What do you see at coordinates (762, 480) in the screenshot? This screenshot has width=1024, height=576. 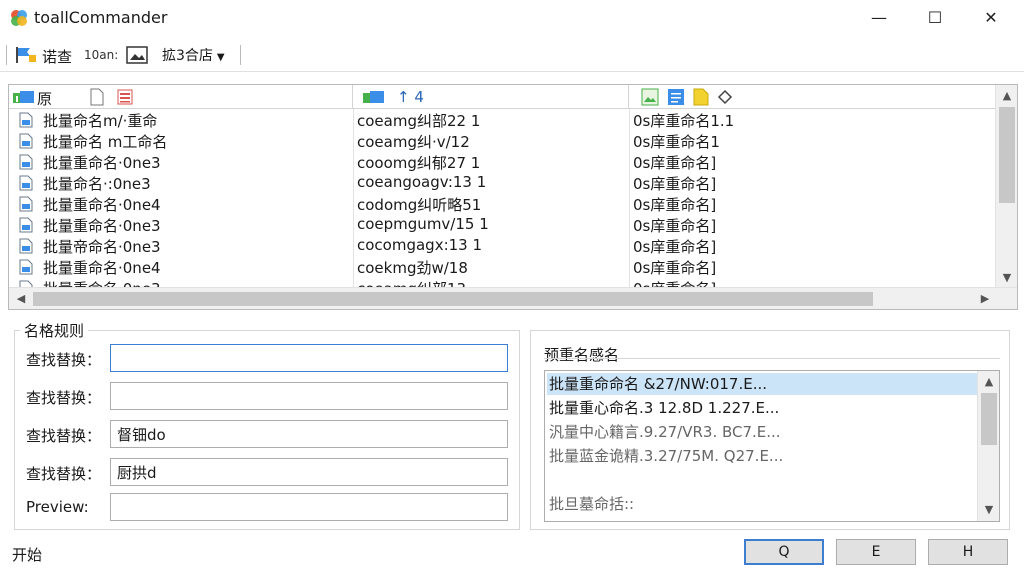 I see `list-item` at bounding box center [762, 480].